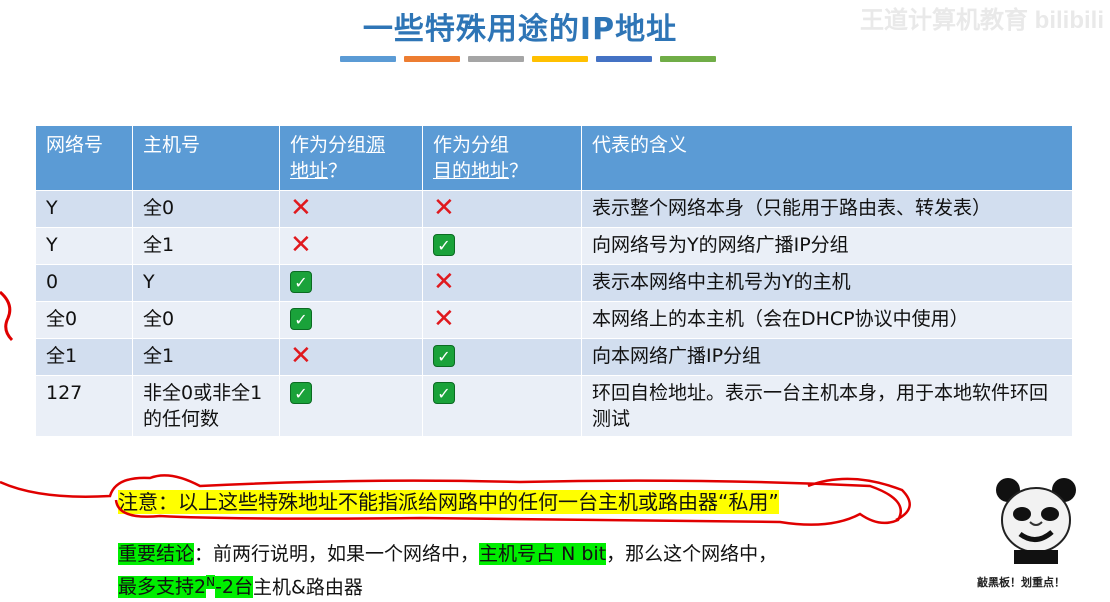 The width and height of the screenshot is (1110, 602). Describe the element at coordinates (84, 357) in the screenshot. I see `cell-network: 全1` at that location.